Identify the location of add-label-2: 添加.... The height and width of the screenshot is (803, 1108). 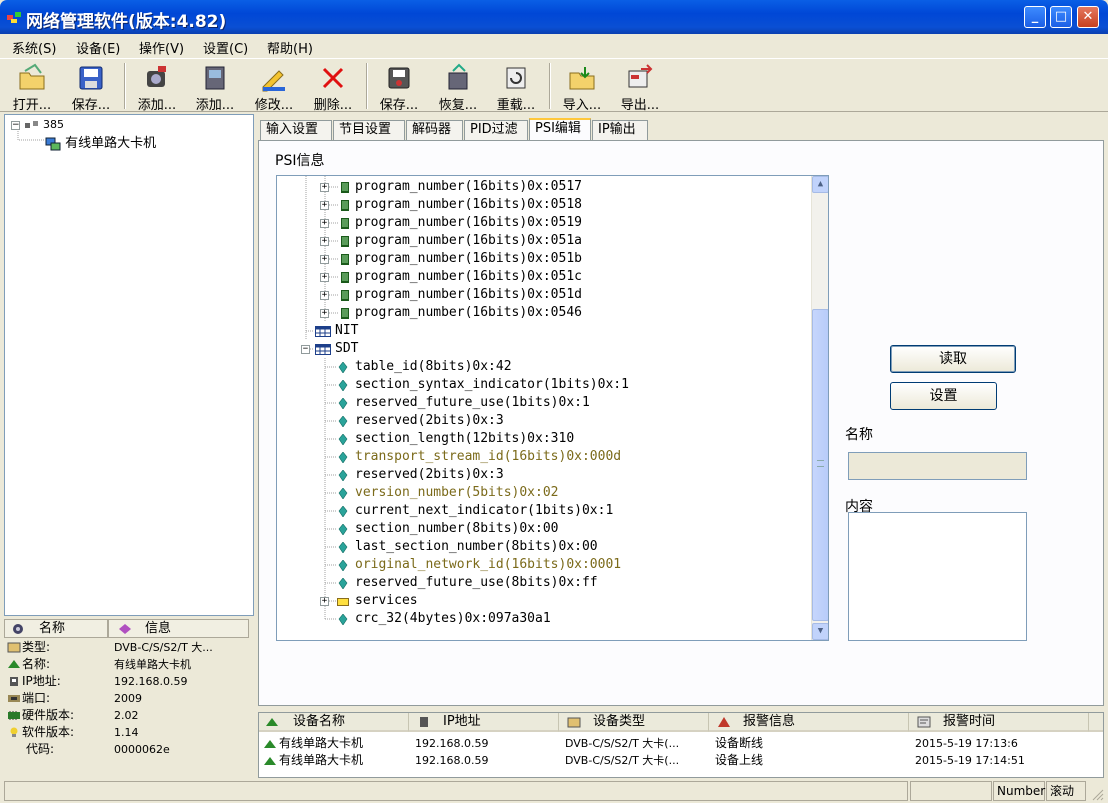
(215, 105).